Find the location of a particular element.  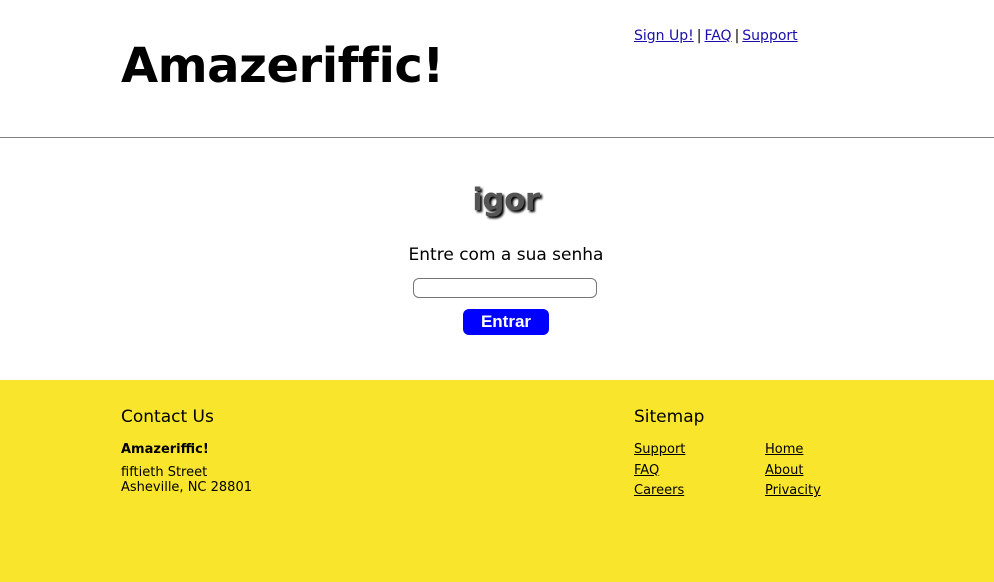

password-input is located at coordinates (505, 288).